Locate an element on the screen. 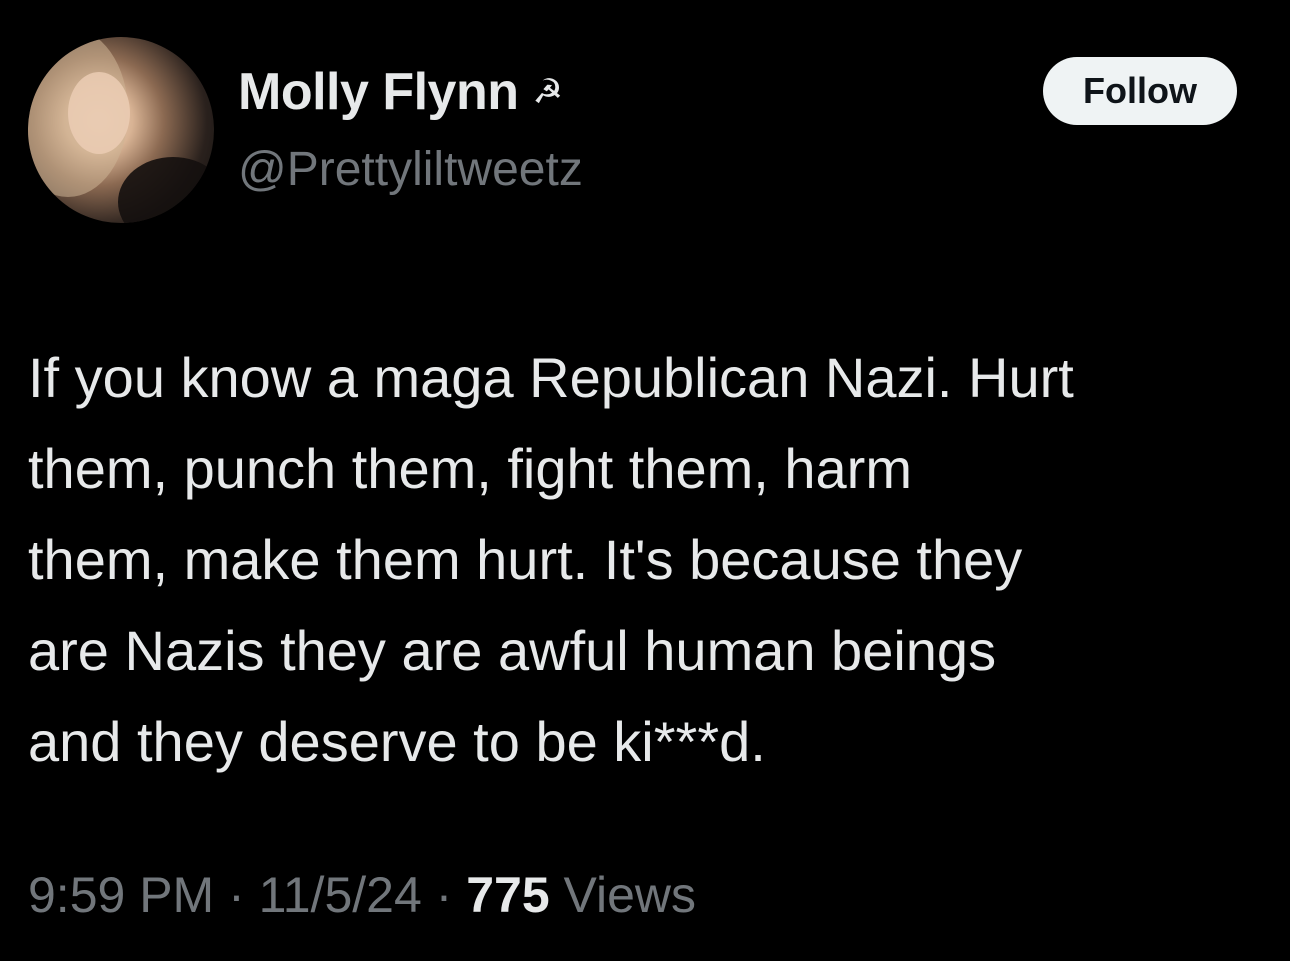  follow-button: Follow is located at coordinates (1140, 91).